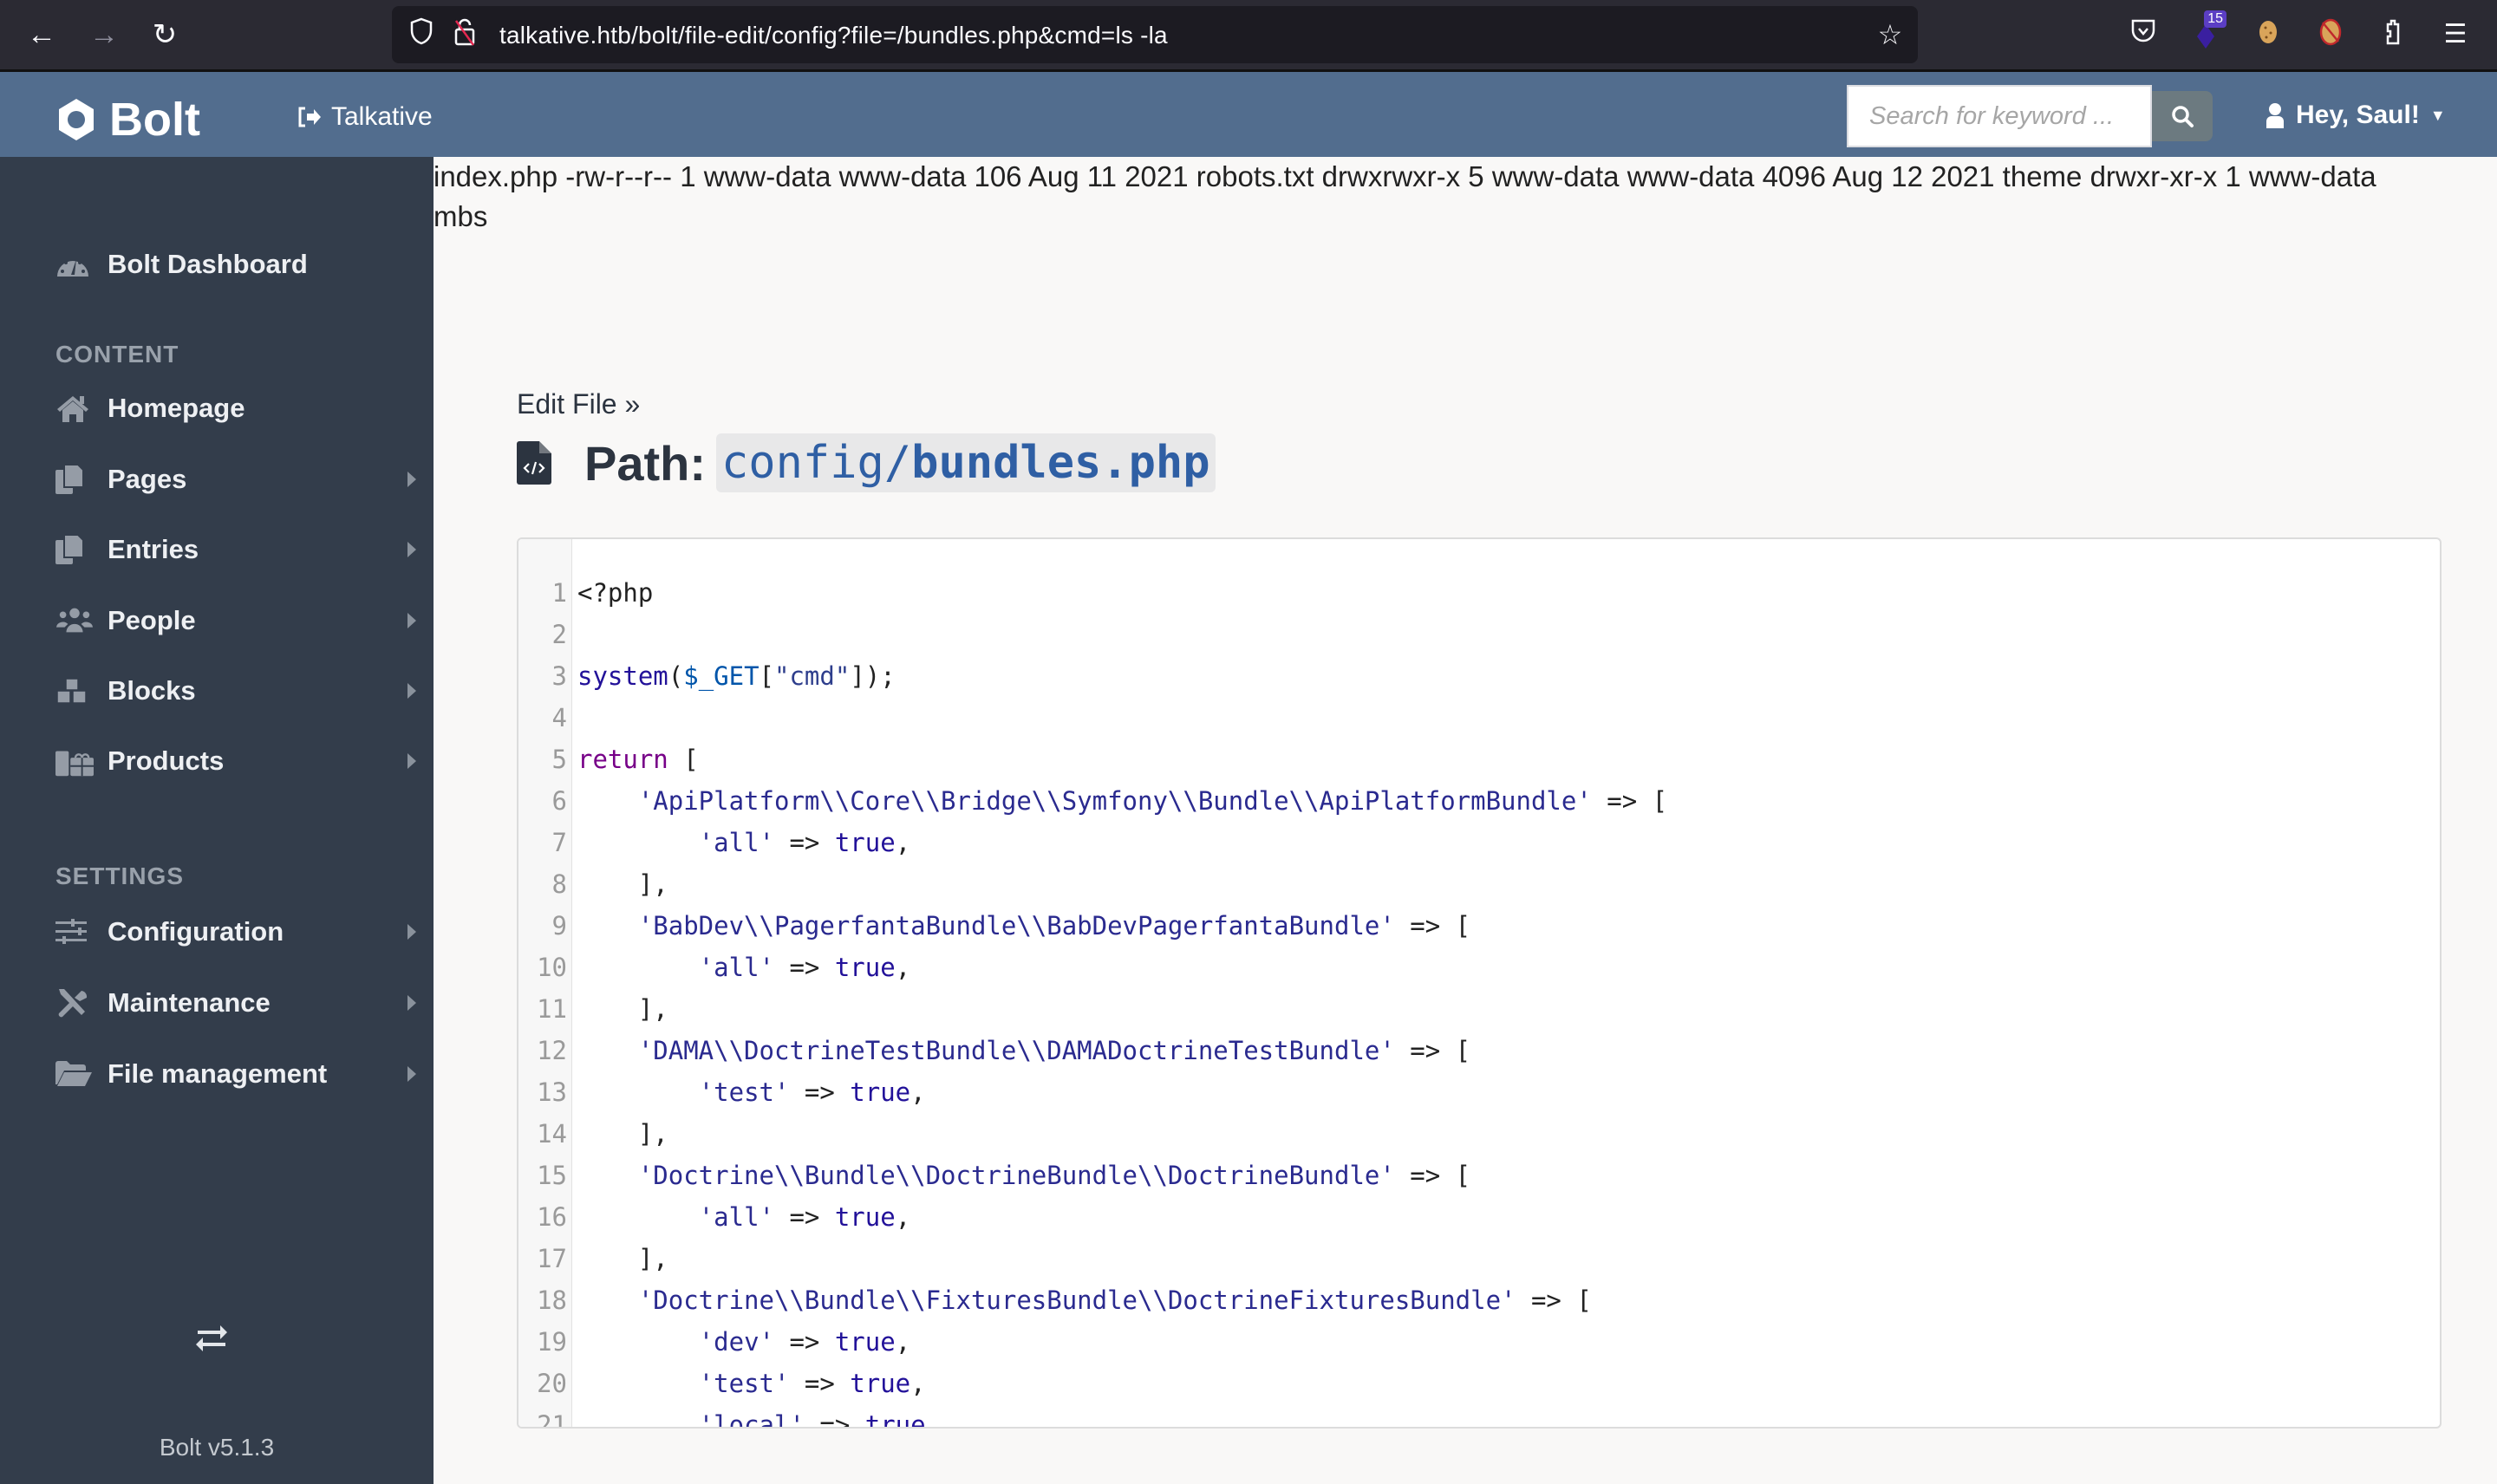  I want to click on code-text: 'dev' => true,, so click(738, 1342).